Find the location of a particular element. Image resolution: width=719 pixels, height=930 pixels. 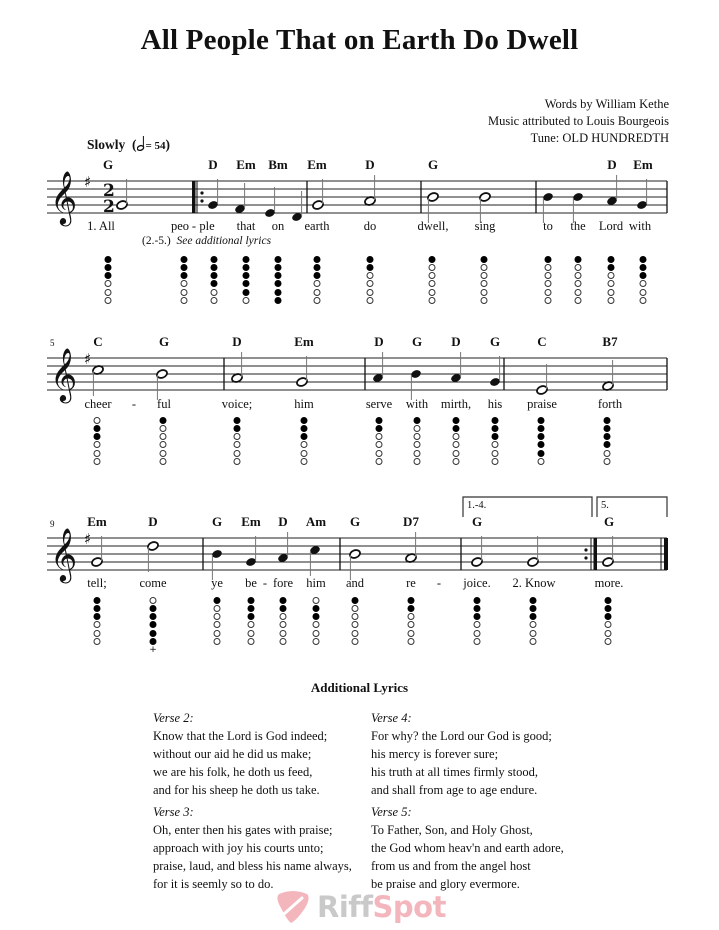

lyric-syllable: to is located at coordinates (548, 226).